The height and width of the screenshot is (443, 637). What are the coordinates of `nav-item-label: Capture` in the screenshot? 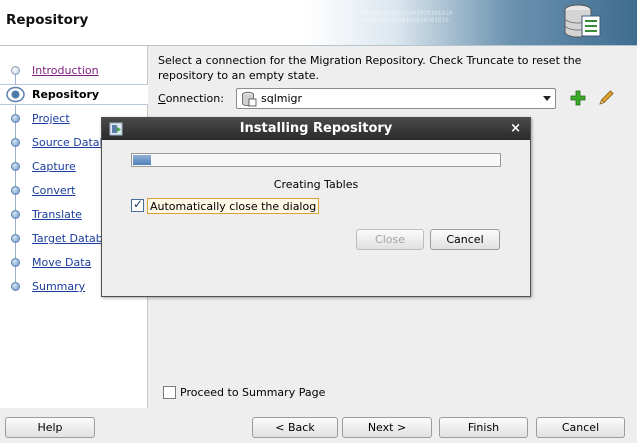 It's located at (54, 166).